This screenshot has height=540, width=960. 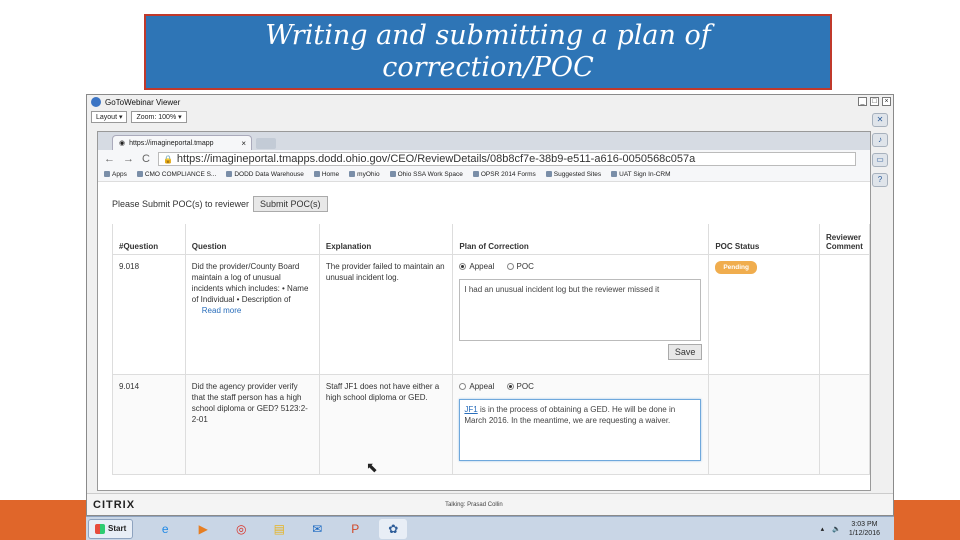 I want to click on bookmark-item: Ohio SSA Work Space, so click(x=426, y=174).